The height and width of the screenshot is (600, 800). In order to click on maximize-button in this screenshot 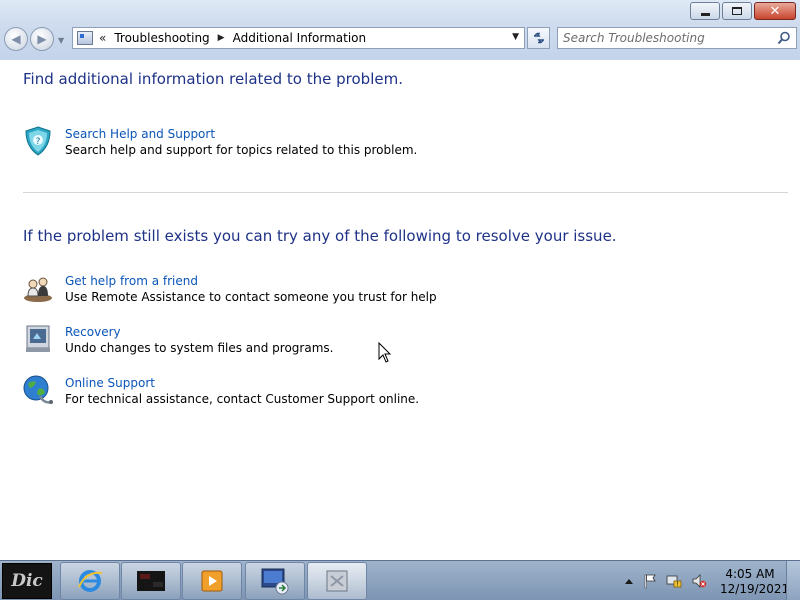, I will do `click(737, 11)`.